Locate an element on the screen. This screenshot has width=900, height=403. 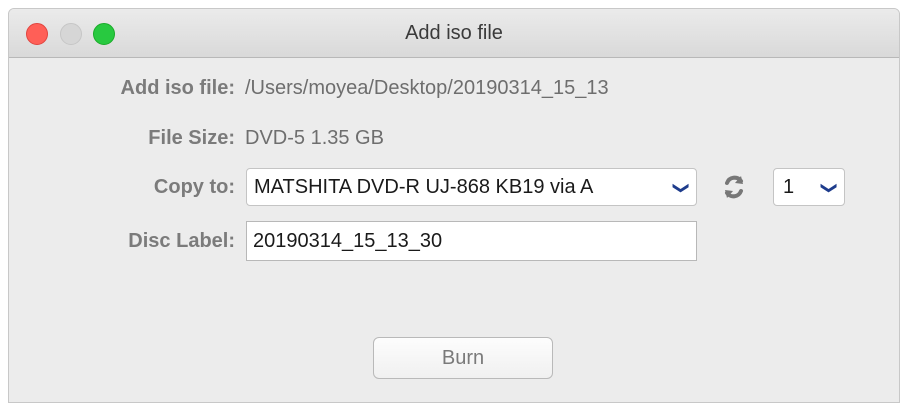
window-title: Add iso file is located at coordinates (454, 33).